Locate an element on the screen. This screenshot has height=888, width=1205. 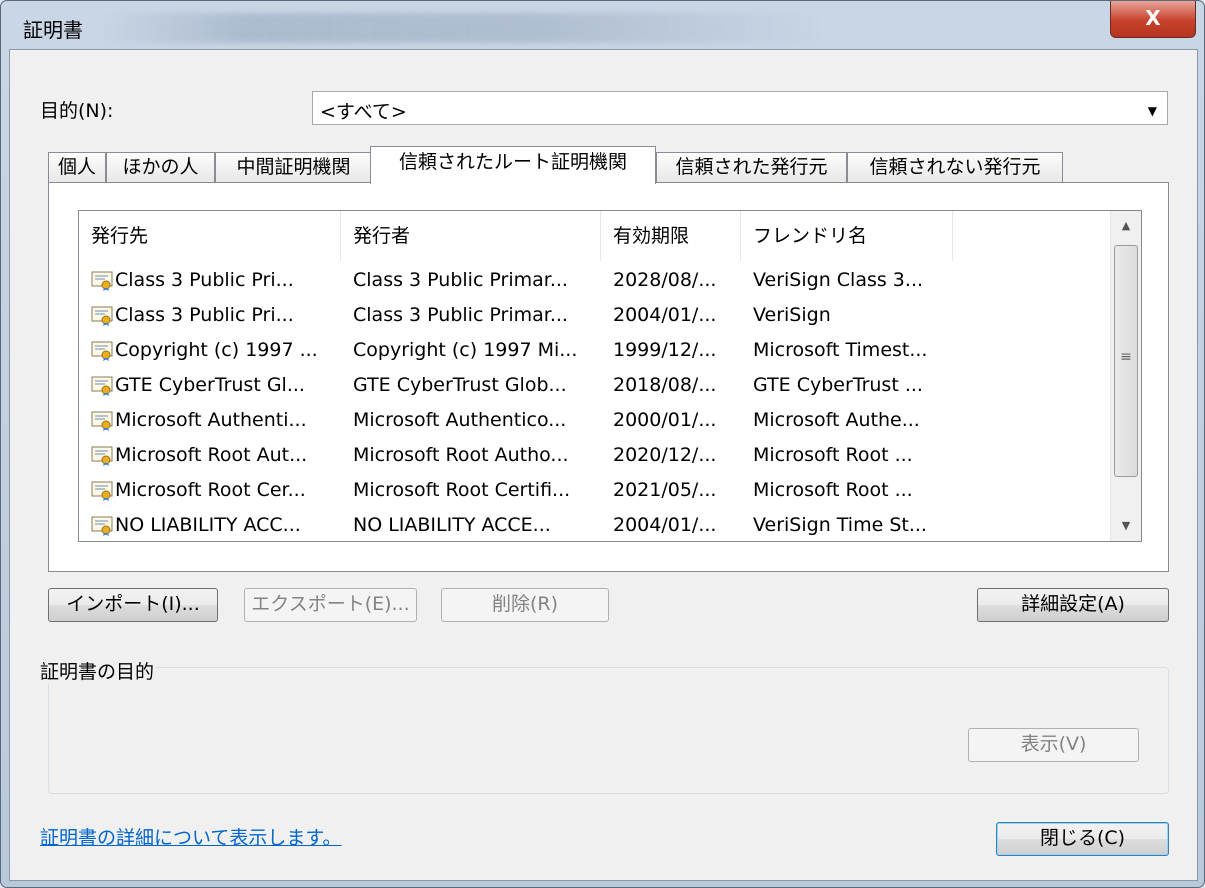
tab-untrusted-publishers: 信頼されない発行元 is located at coordinates (955, 167).